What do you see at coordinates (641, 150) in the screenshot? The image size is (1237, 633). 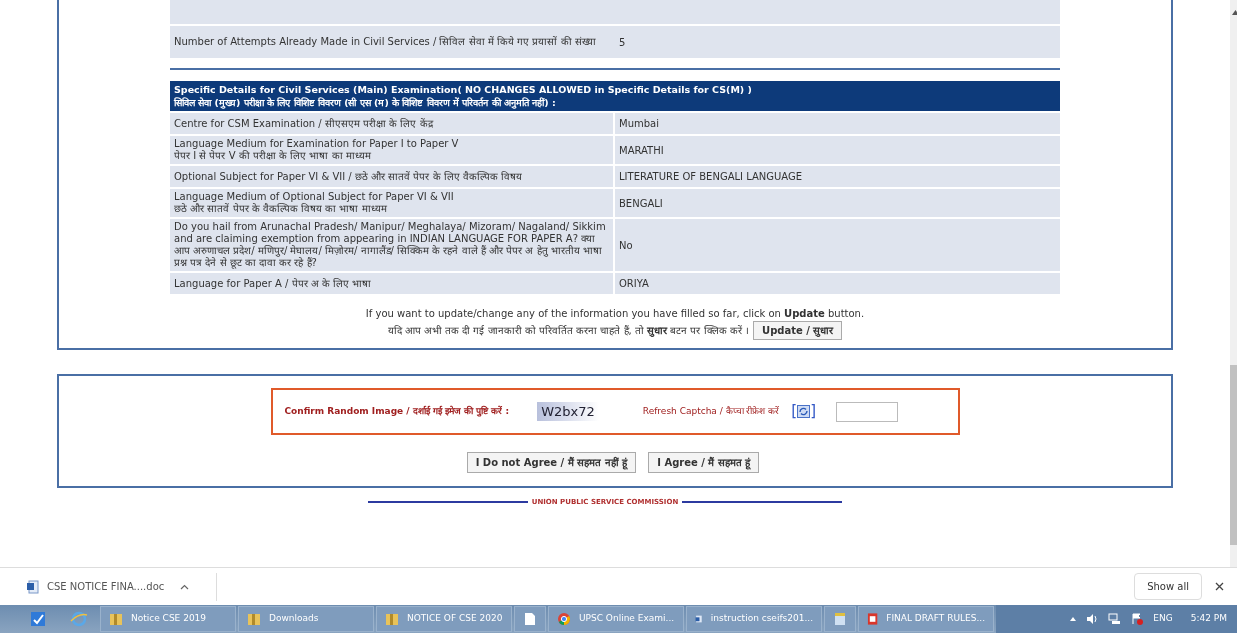 I see `field-value: MARATHI` at bounding box center [641, 150].